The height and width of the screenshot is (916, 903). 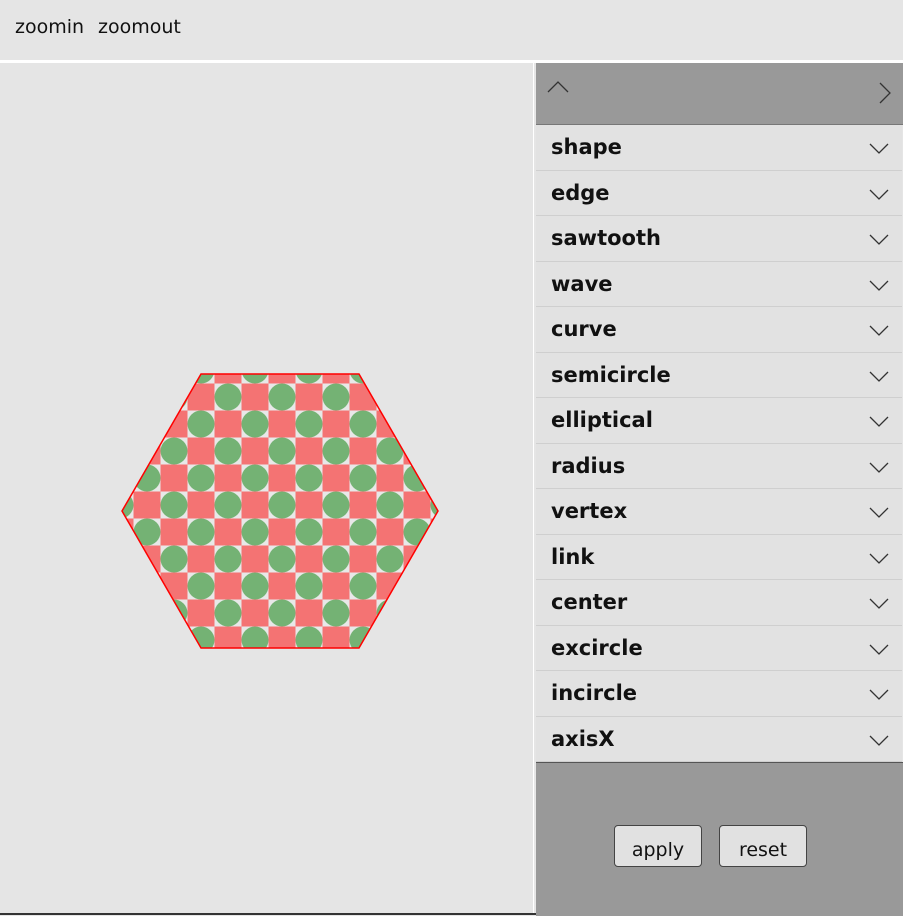 I want to click on list-item-label: axisX, so click(x=583, y=738).